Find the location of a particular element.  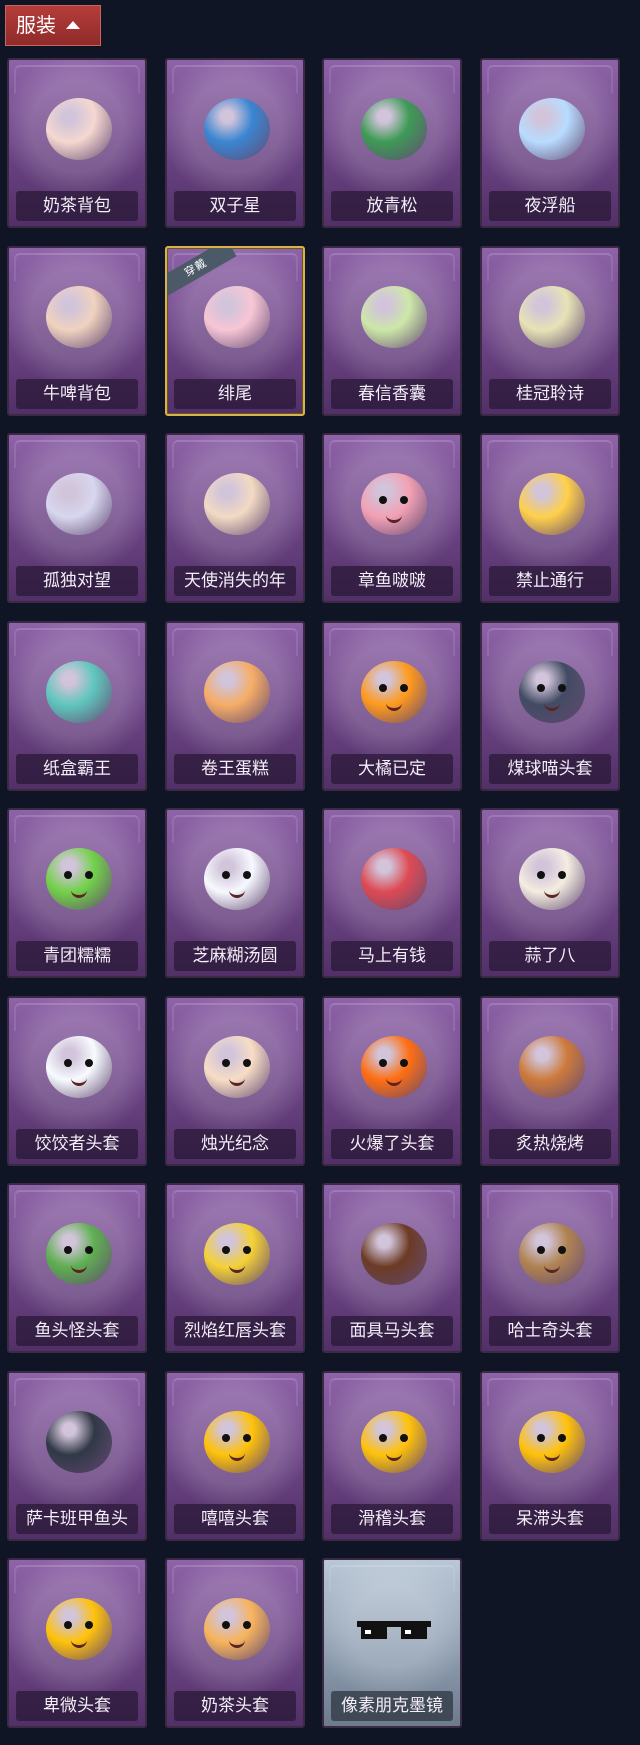

outfit-card-grinning-emoji: 嘻嘻头套 is located at coordinates (235, 1456).